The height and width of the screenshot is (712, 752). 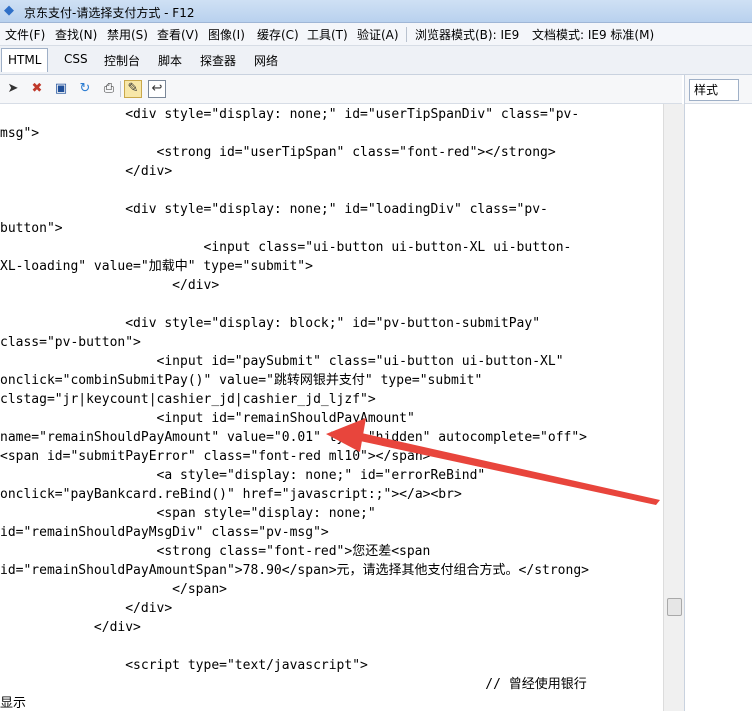 I want to click on menu-disable: 禁用(S), so click(x=127, y=34).